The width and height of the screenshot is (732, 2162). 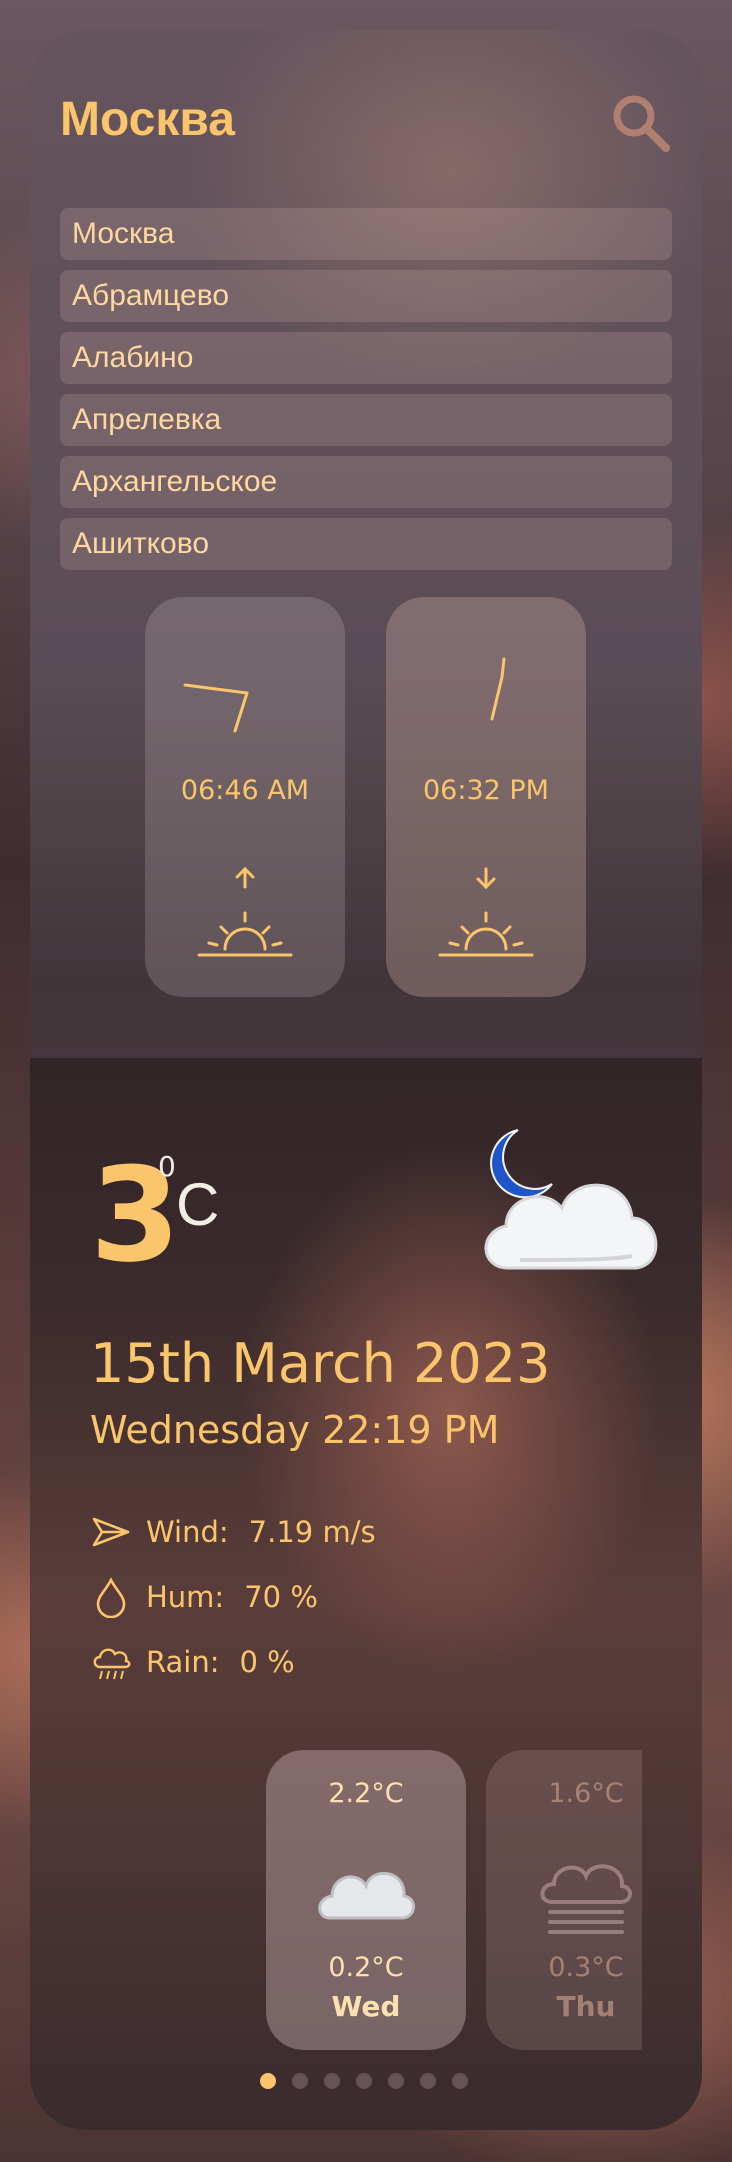 I want to click on sunrise-card: 06:46 AM, so click(x=245, y=797).